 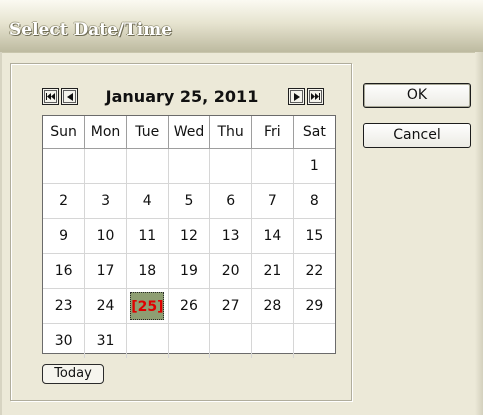 What do you see at coordinates (231, 236) in the screenshot?
I see `day-cell: 13` at bounding box center [231, 236].